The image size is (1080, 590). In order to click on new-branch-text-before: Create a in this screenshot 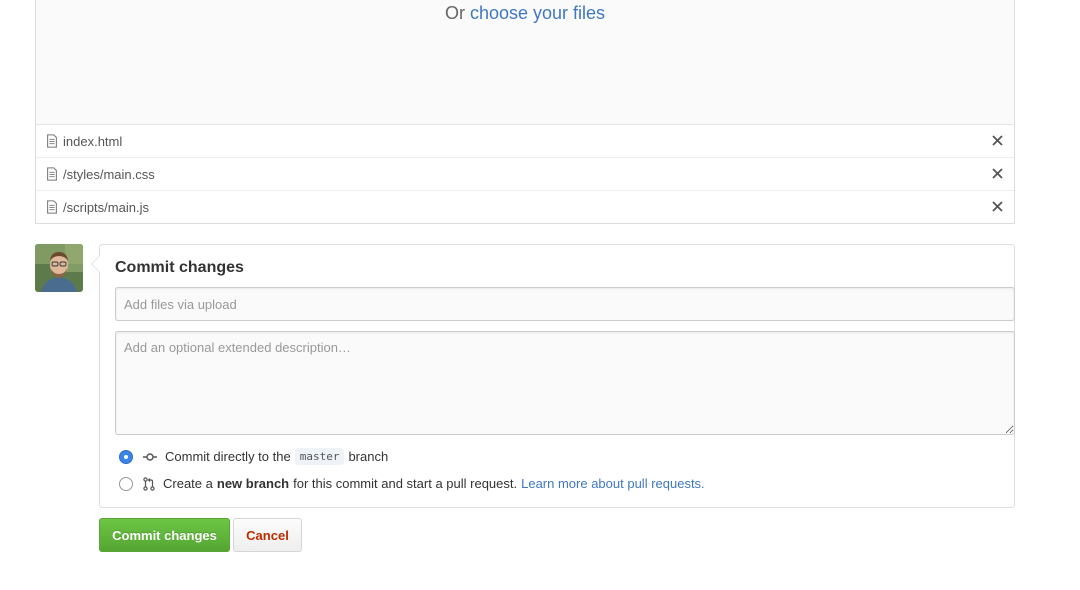, I will do `click(188, 483)`.